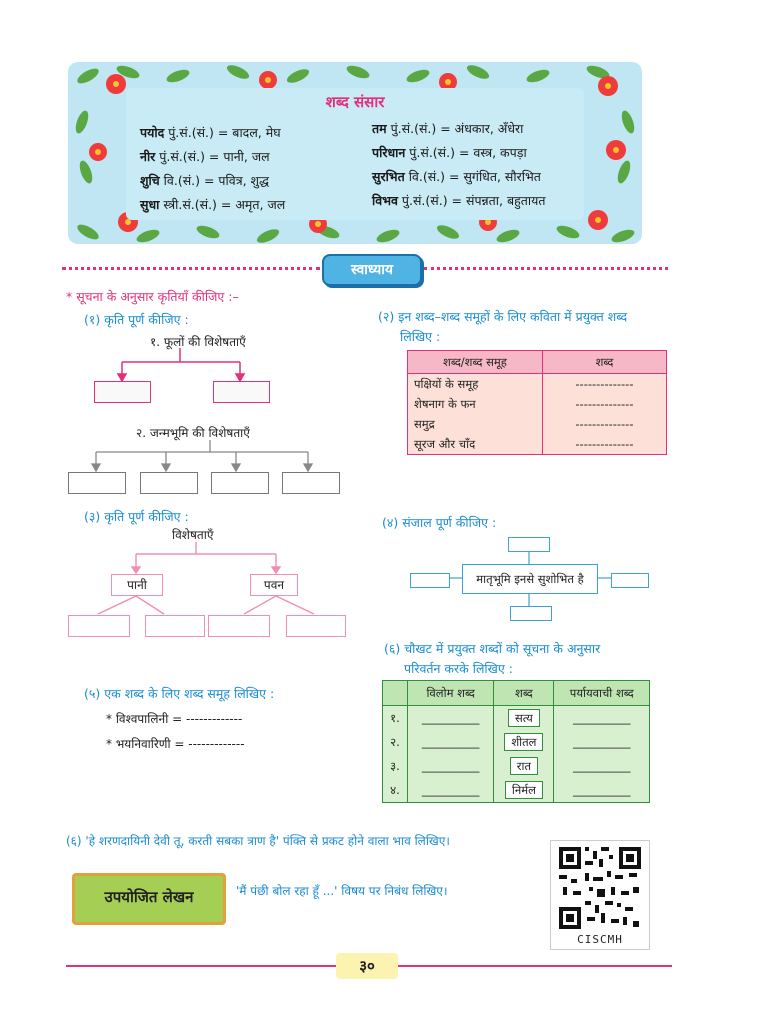 This screenshot has width=765, height=1024. What do you see at coordinates (372, 270) in the screenshot?
I see `section-badge: स्वाध्याय` at bounding box center [372, 270].